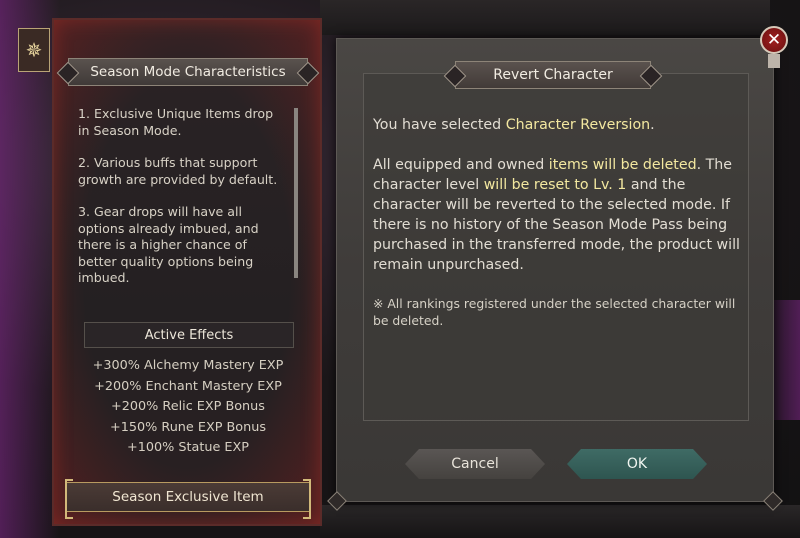  What do you see at coordinates (560, 521) in the screenshot?
I see `background-bottom` at bounding box center [560, 521].